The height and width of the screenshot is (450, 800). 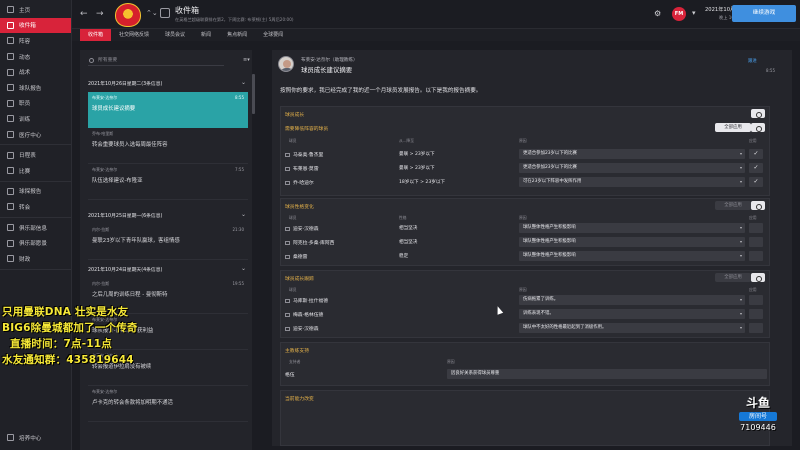 I want to click on column-header: 球员, so click(x=293, y=140).